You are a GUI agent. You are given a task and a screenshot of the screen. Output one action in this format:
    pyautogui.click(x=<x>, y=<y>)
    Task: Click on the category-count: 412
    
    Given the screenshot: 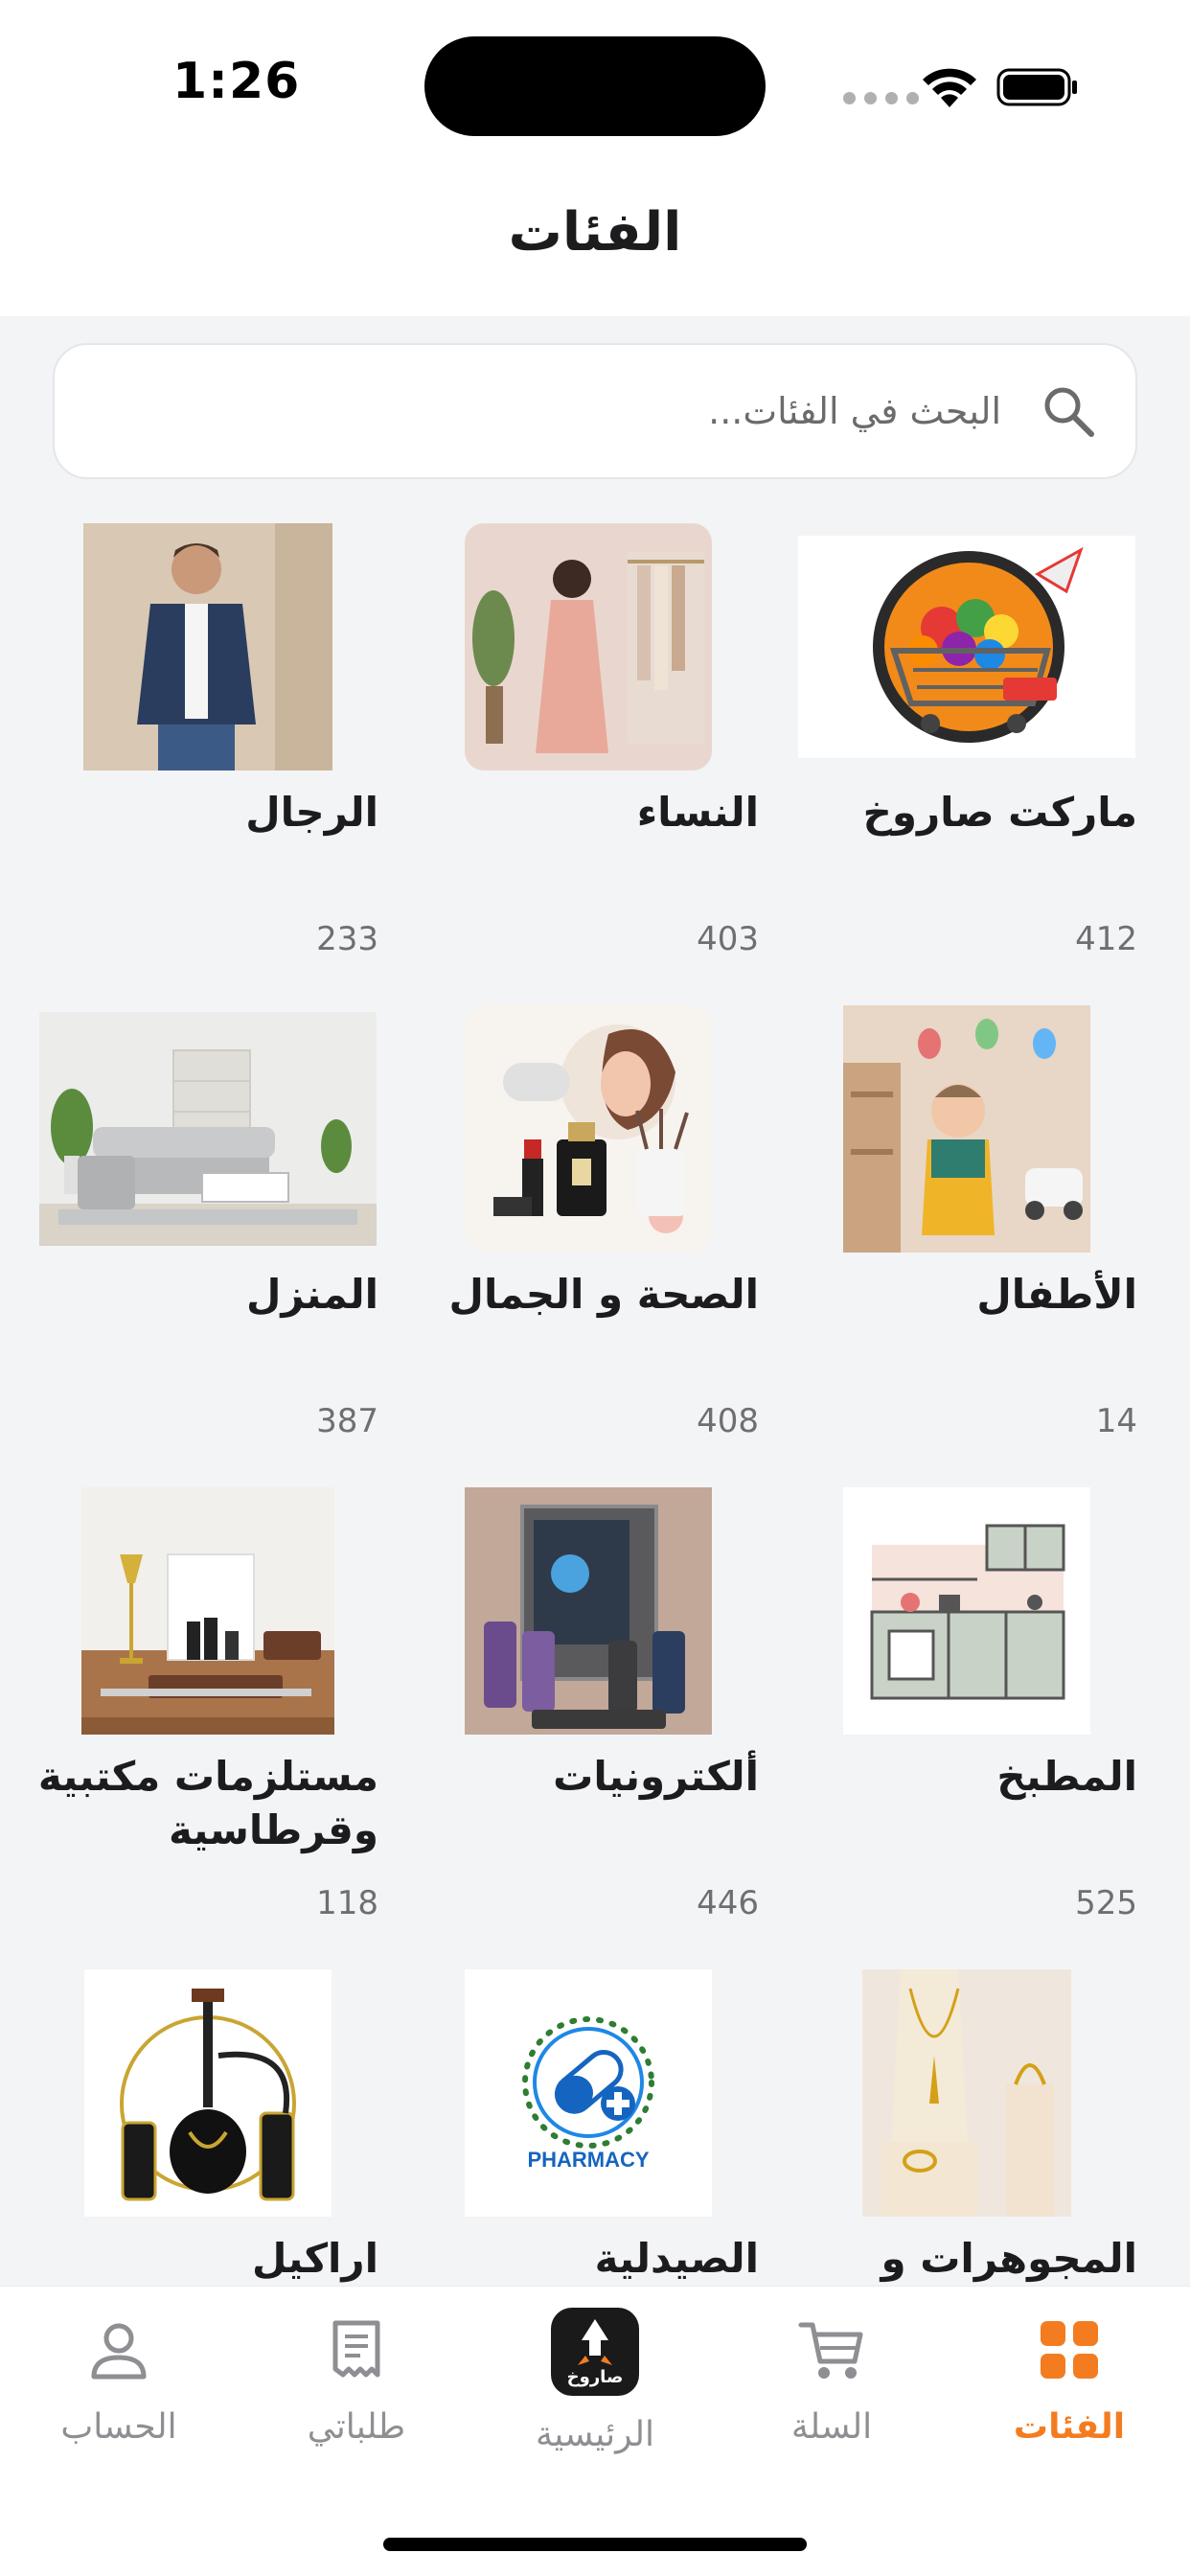 What is the action you would take?
    pyautogui.click(x=1106, y=939)
    